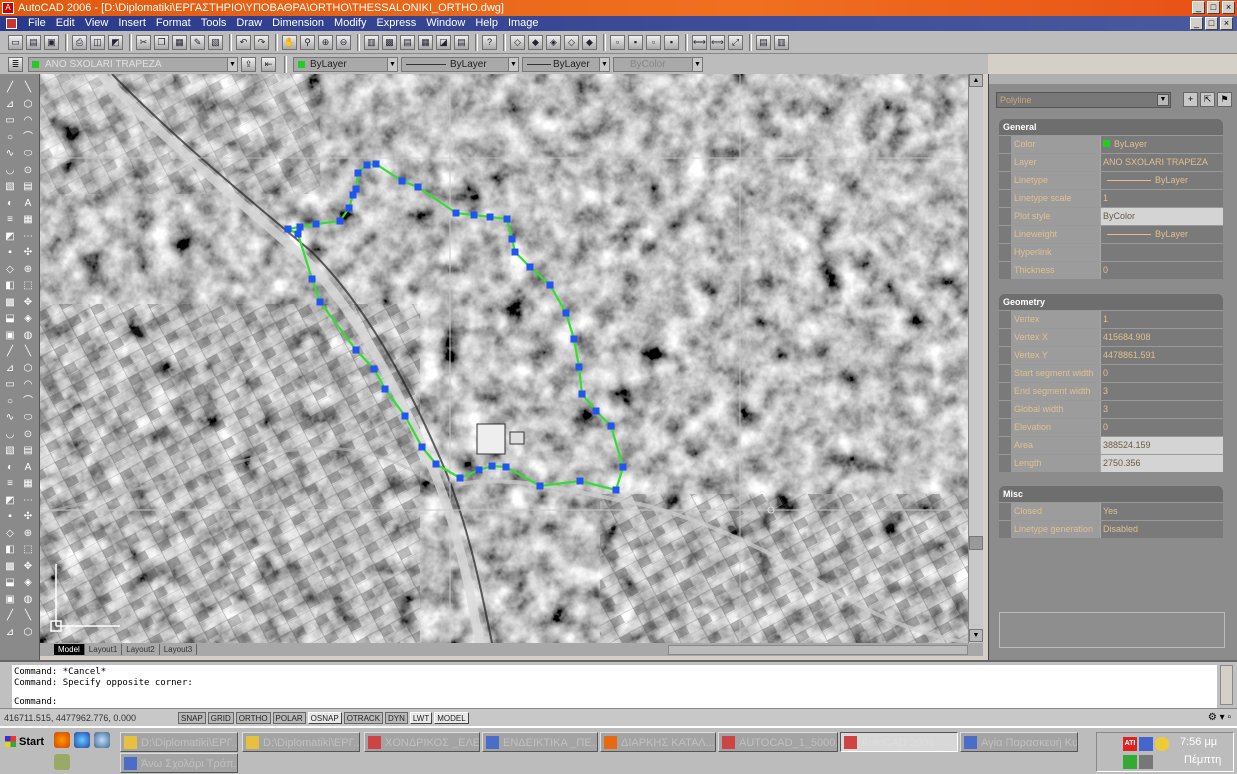 The height and width of the screenshot is (774, 1237). I want to click on property-row: Color ByLayer, so click(1111, 144).